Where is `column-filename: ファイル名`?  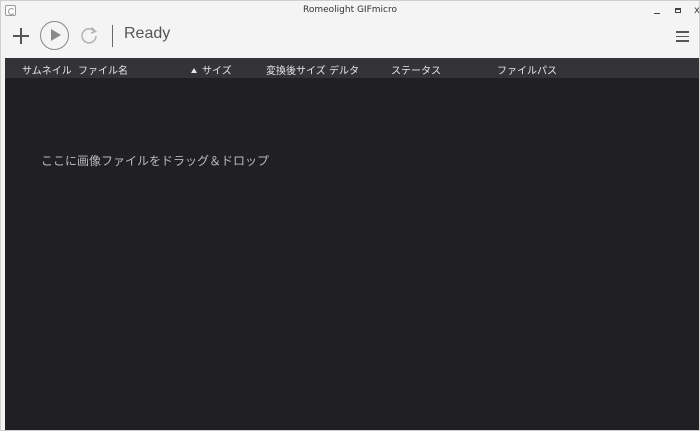 column-filename: ファイル名 is located at coordinates (103, 69).